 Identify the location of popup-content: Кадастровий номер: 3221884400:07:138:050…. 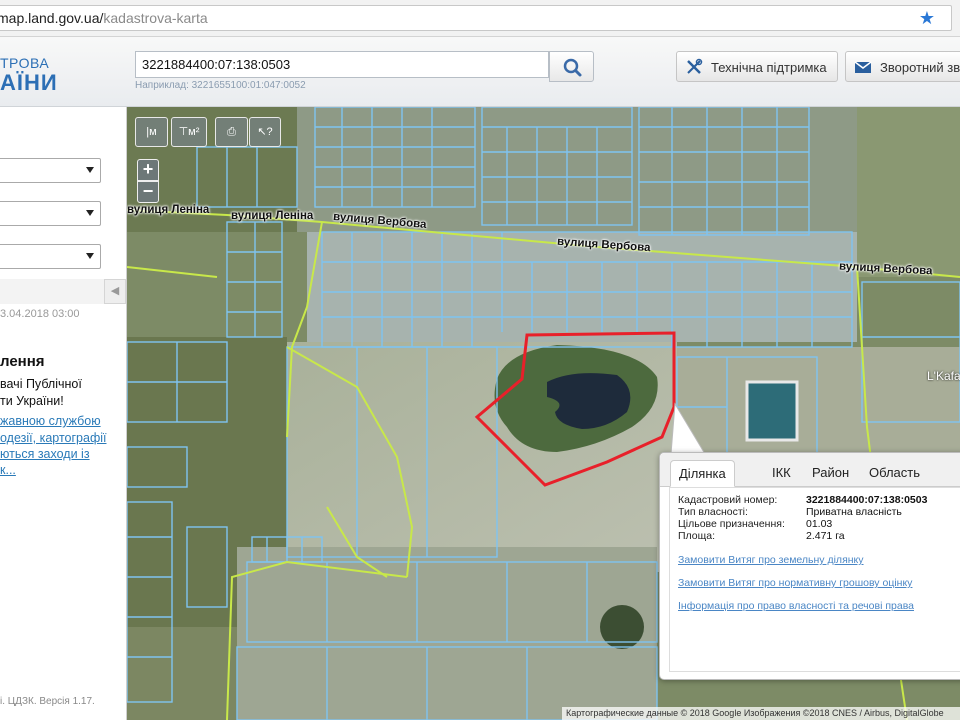
(814, 579).